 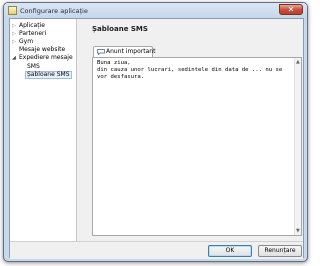 What do you see at coordinates (42, 49) in the screenshot?
I see `tree-item-label: Mesaje website` at bounding box center [42, 49].